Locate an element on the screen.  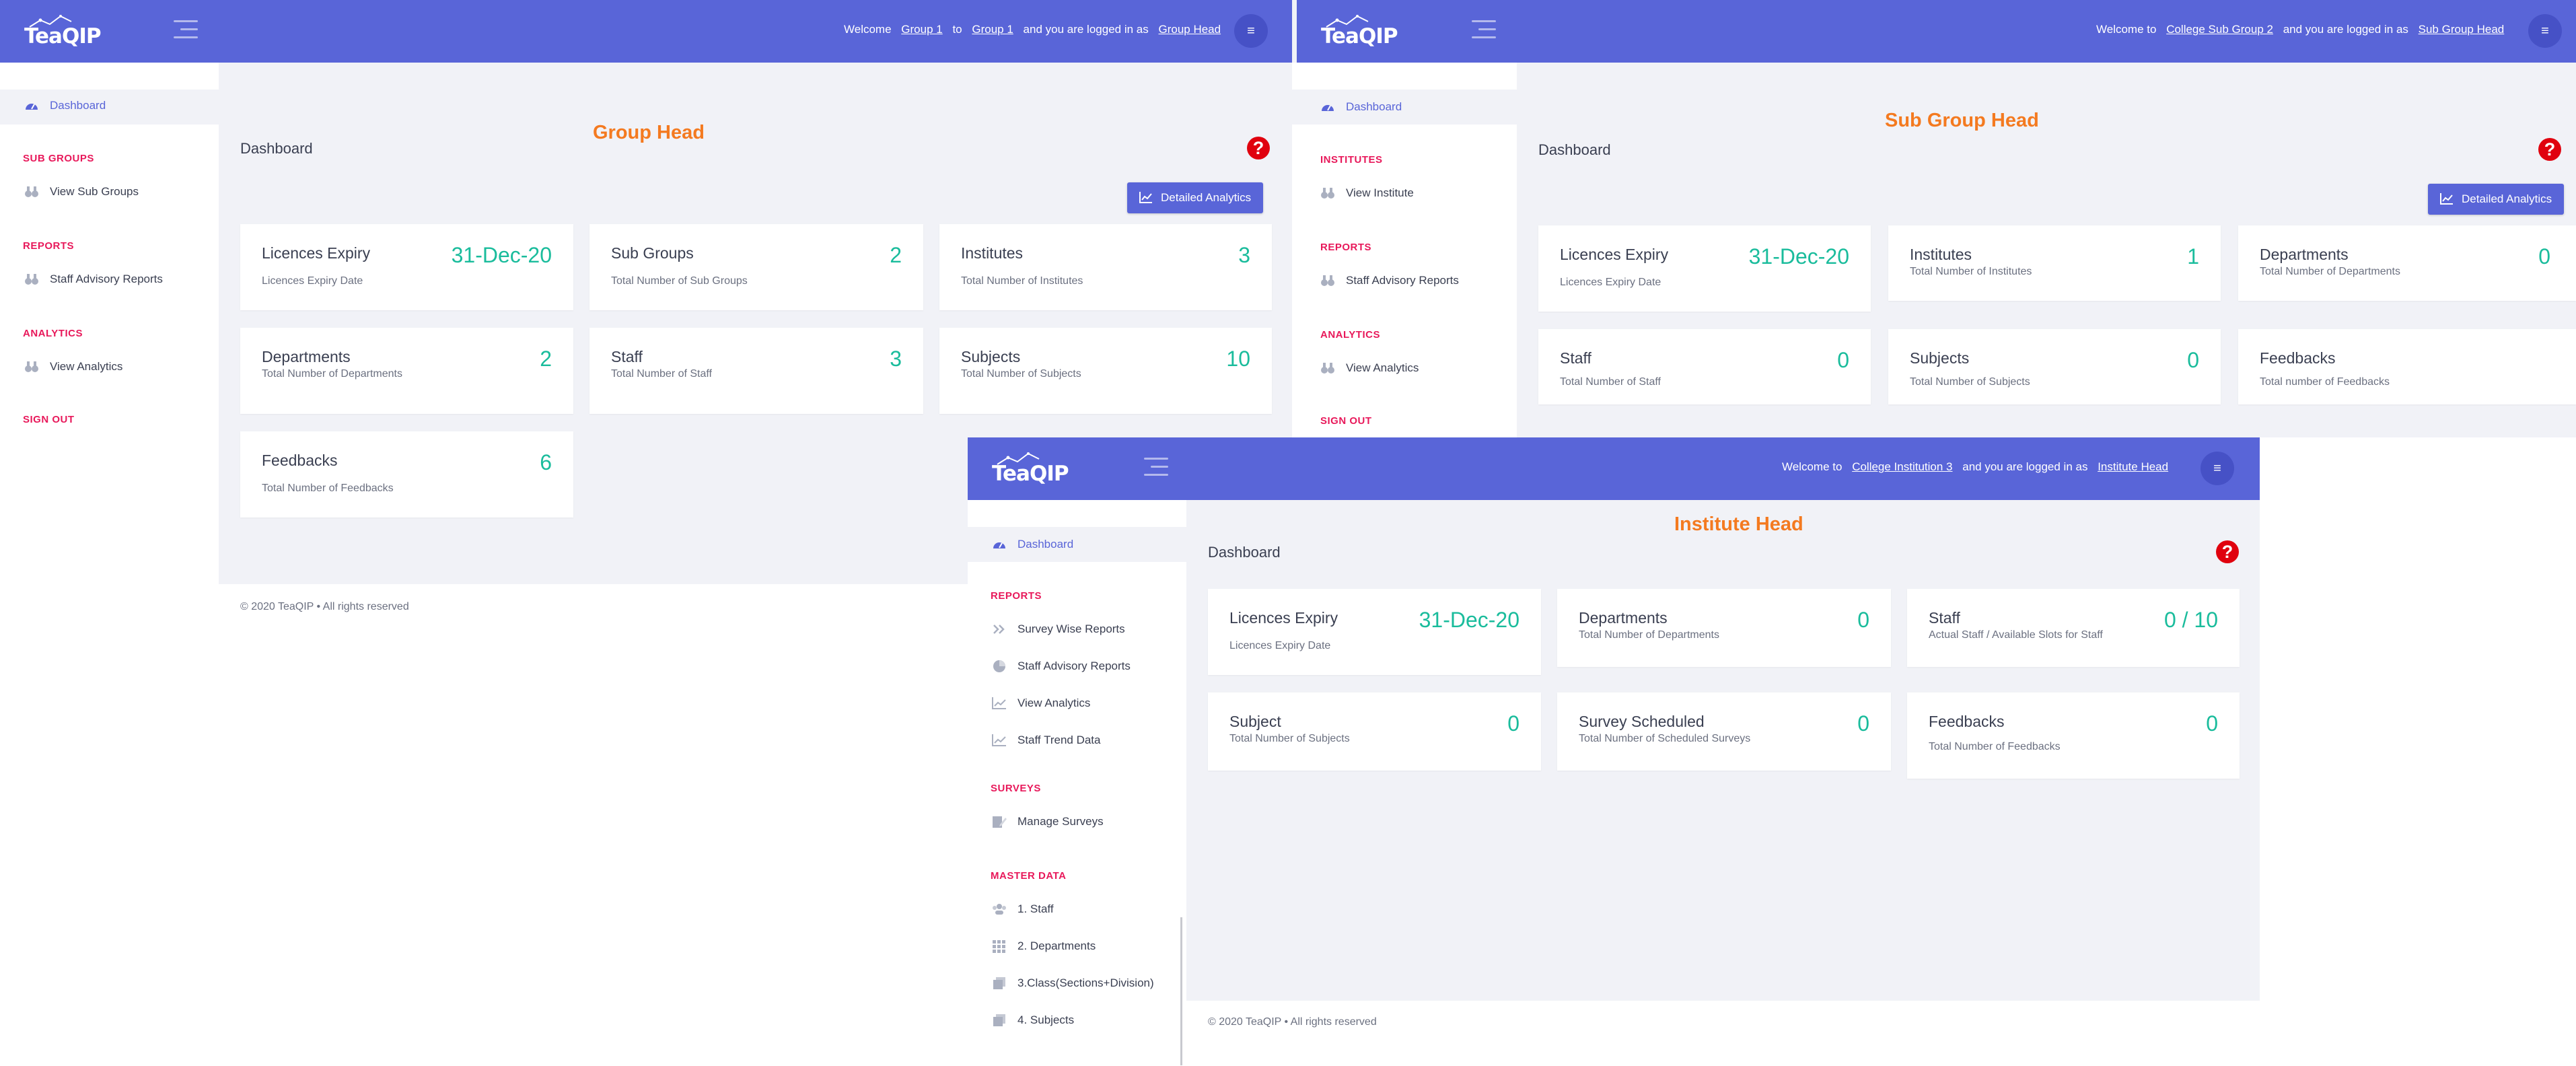
card-subjects: Subjects Total Number of Subjects 0 is located at coordinates (2054, 366).